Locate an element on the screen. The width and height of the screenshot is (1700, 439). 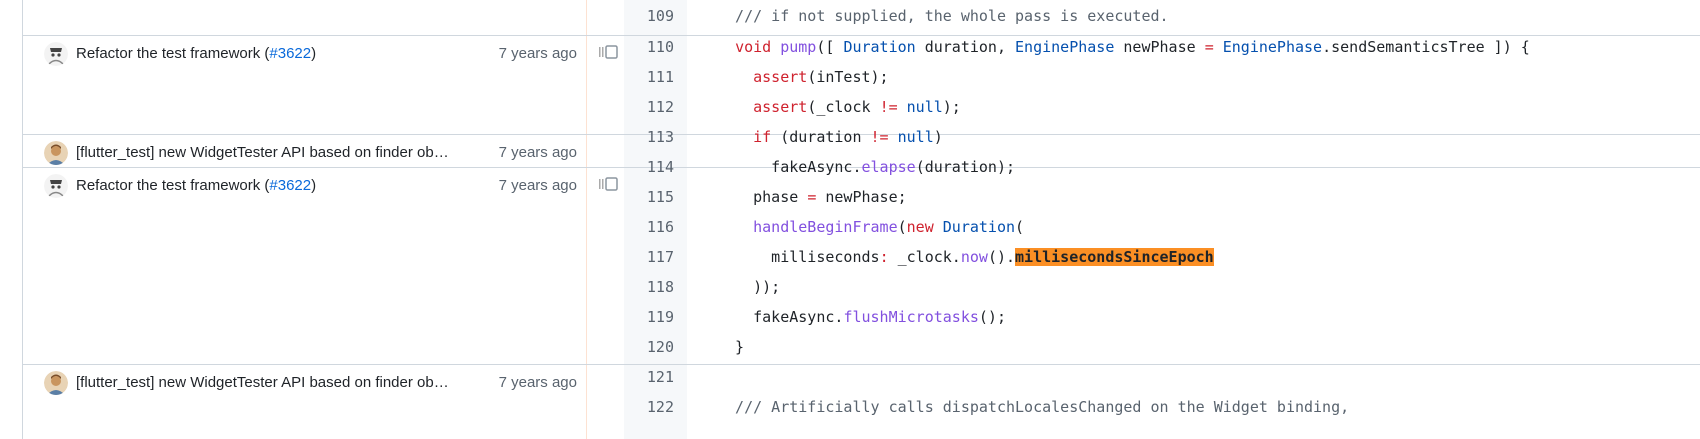
code-text: assert(inTest); is located at coordinates (803, 77).